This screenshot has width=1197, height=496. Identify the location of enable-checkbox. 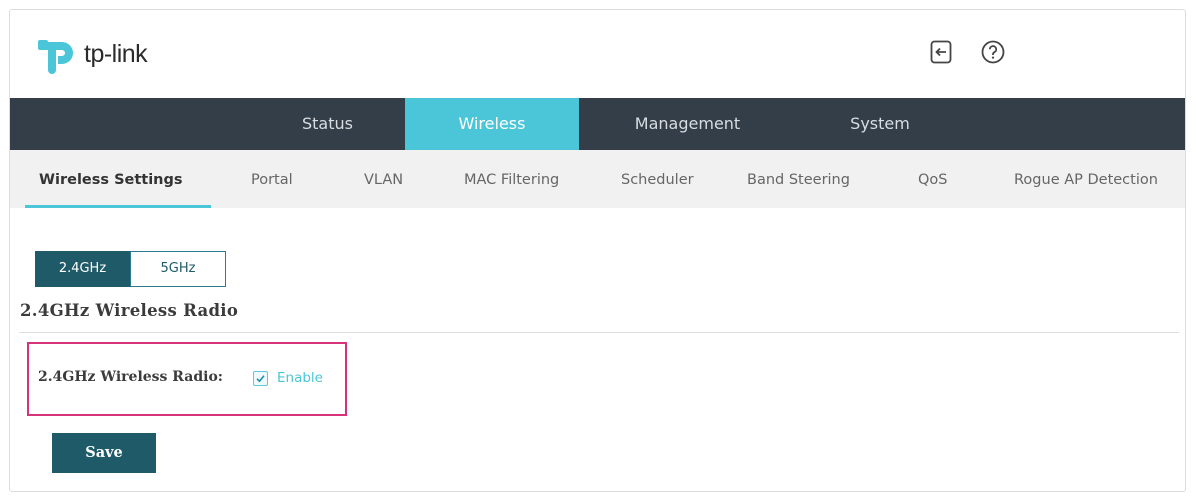
(260, 378).